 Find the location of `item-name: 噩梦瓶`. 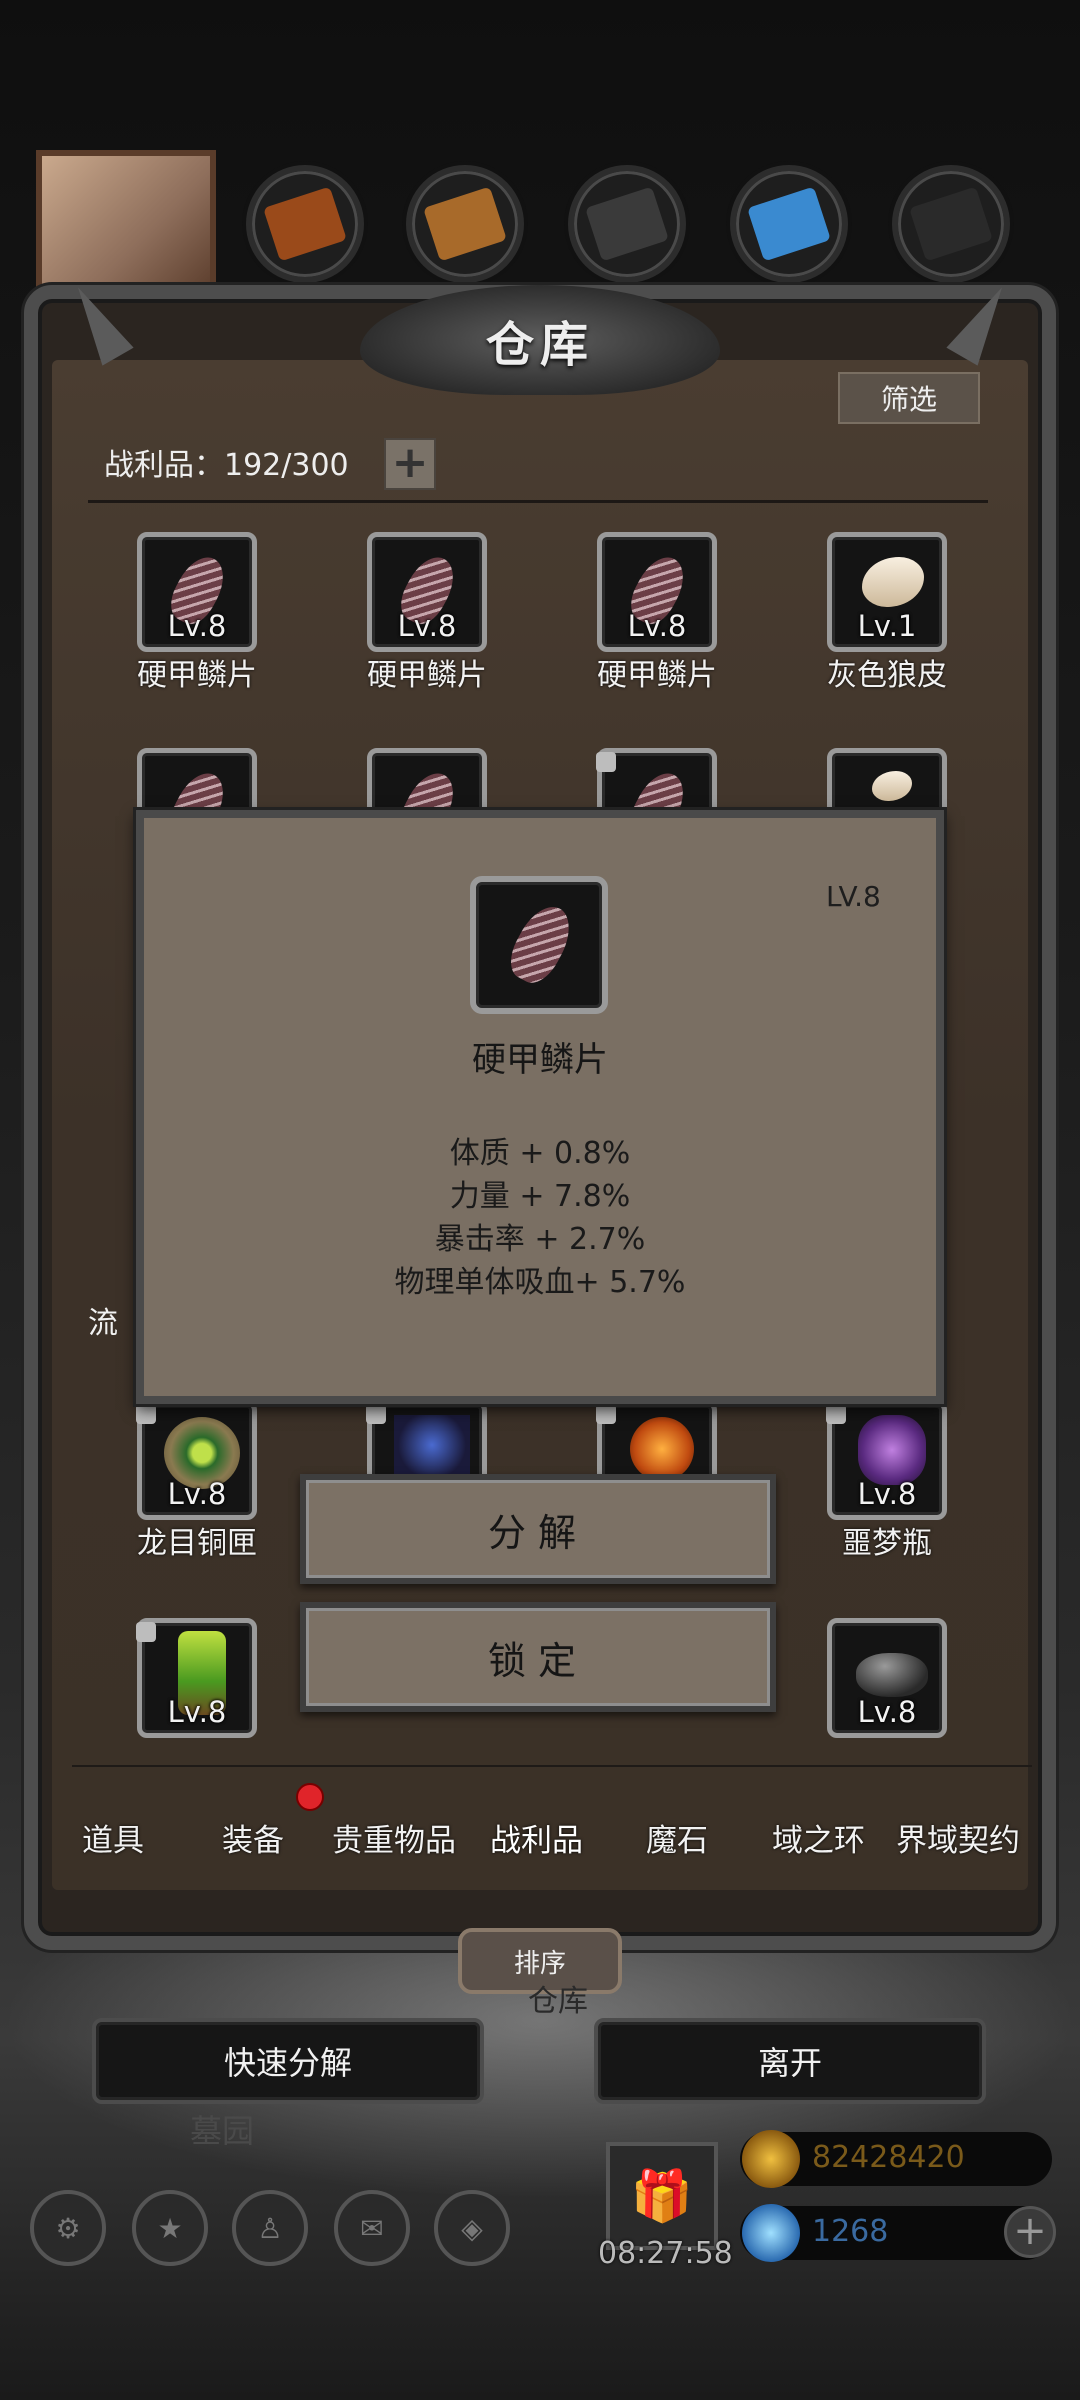

item-name: 噩梦瓶 is located at coordinates (887, 1543).